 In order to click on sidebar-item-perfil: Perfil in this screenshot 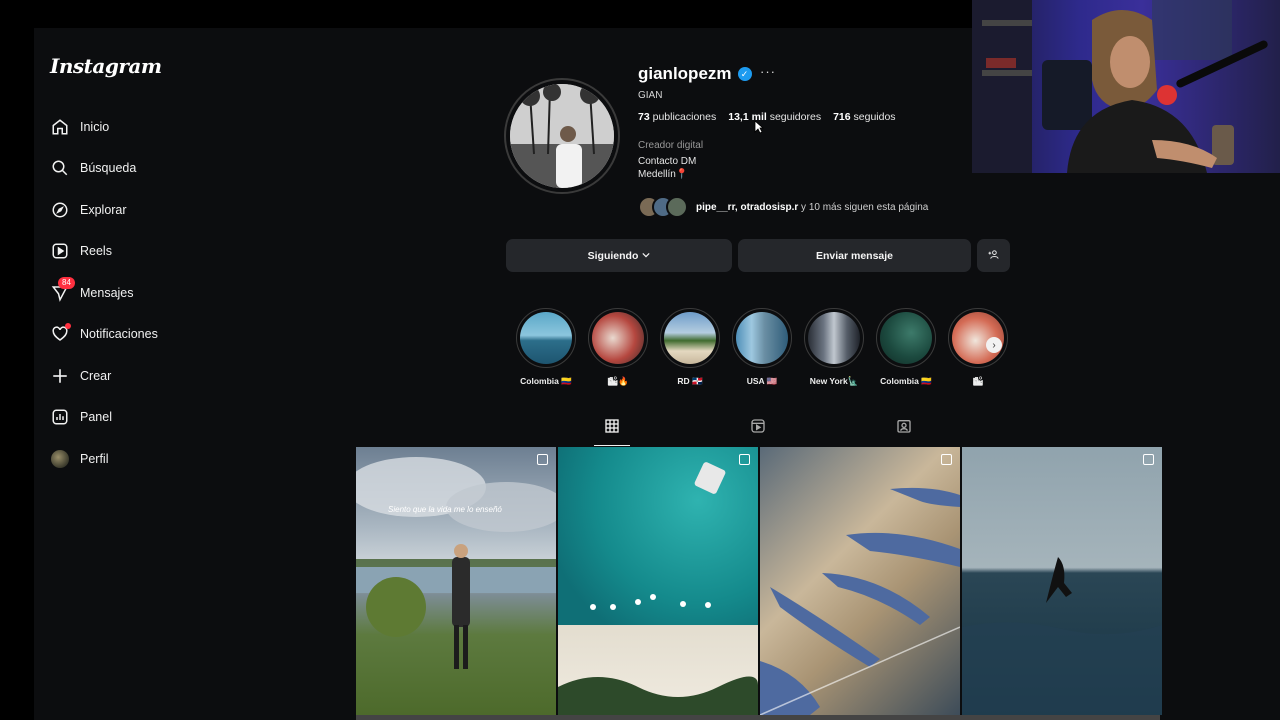, I will do `click(150, 459)`.